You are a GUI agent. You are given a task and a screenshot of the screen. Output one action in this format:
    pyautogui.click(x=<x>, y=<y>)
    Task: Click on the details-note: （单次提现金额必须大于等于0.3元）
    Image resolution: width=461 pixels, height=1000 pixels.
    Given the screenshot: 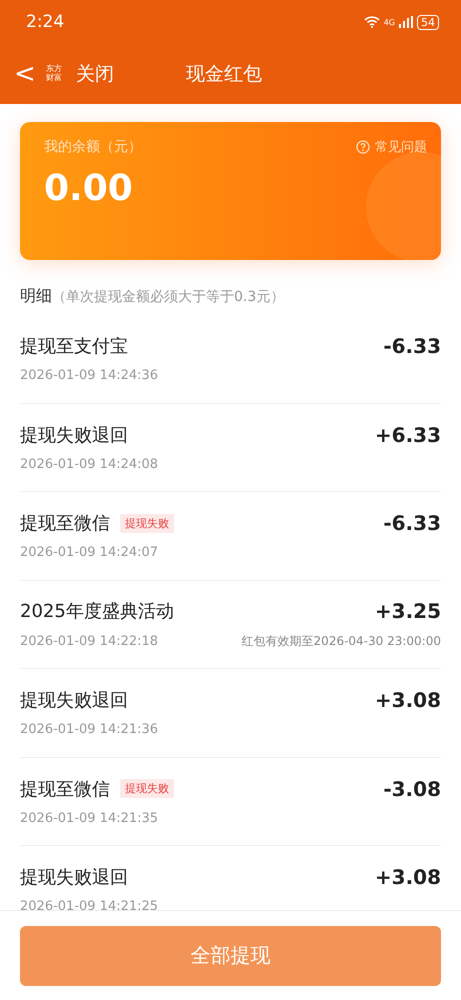 What is the action you would take?
    pyautogui.click(x=168, y=297)
    